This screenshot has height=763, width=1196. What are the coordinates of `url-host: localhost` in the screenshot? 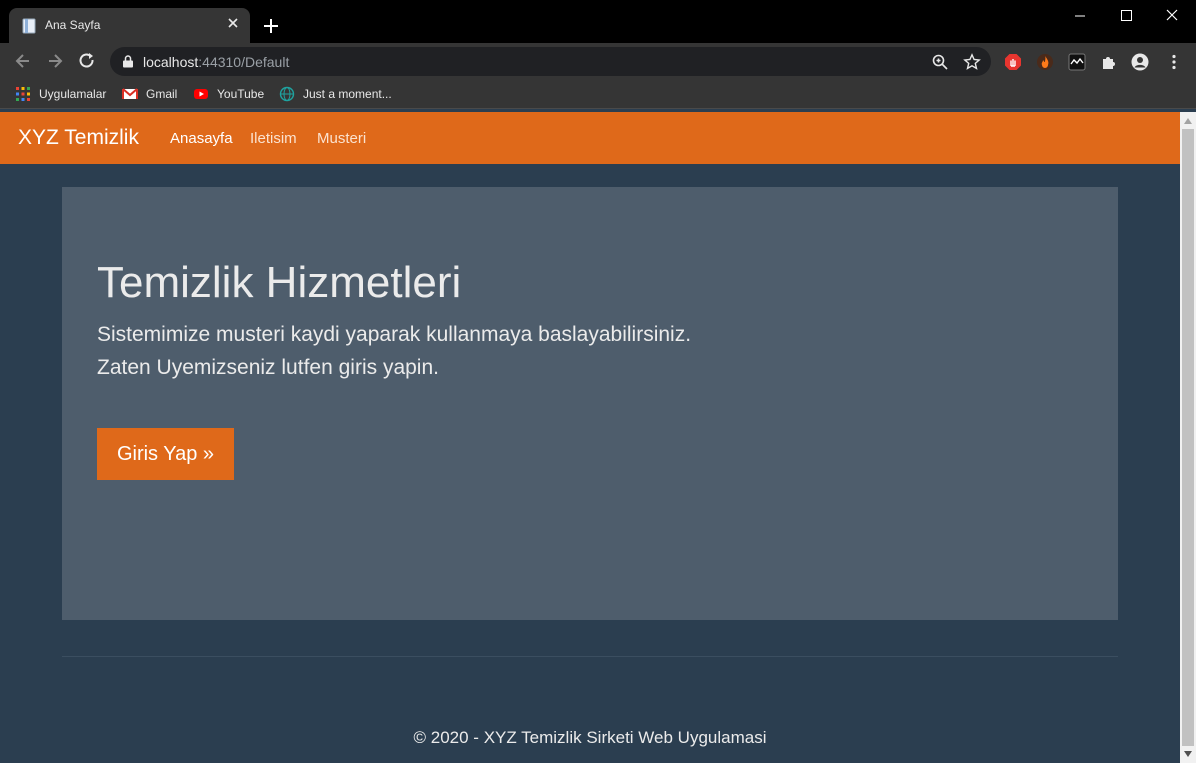 It's located at (171, 62).